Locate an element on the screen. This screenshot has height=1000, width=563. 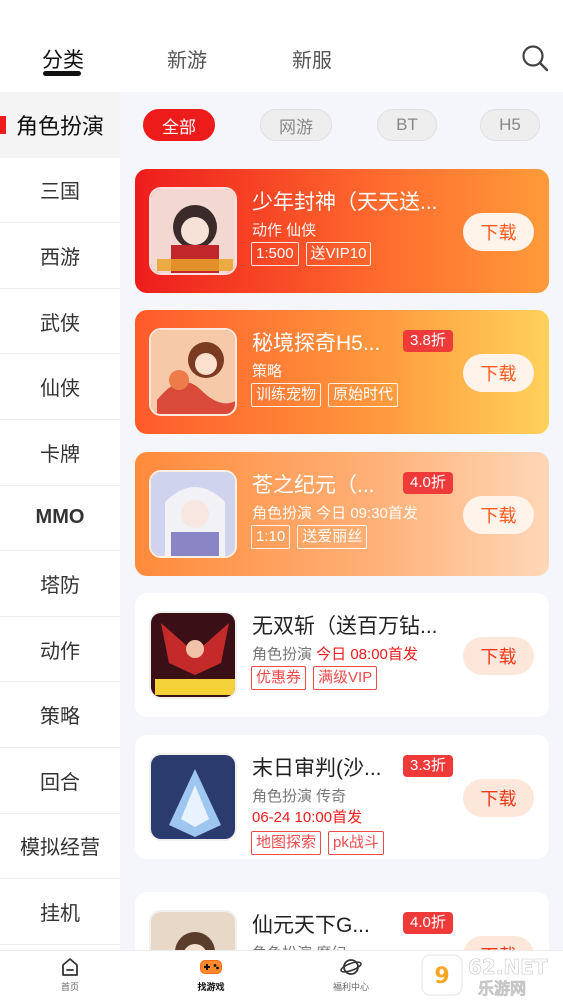
game-tag: 原始时代 is located at coordinates (363, 395).